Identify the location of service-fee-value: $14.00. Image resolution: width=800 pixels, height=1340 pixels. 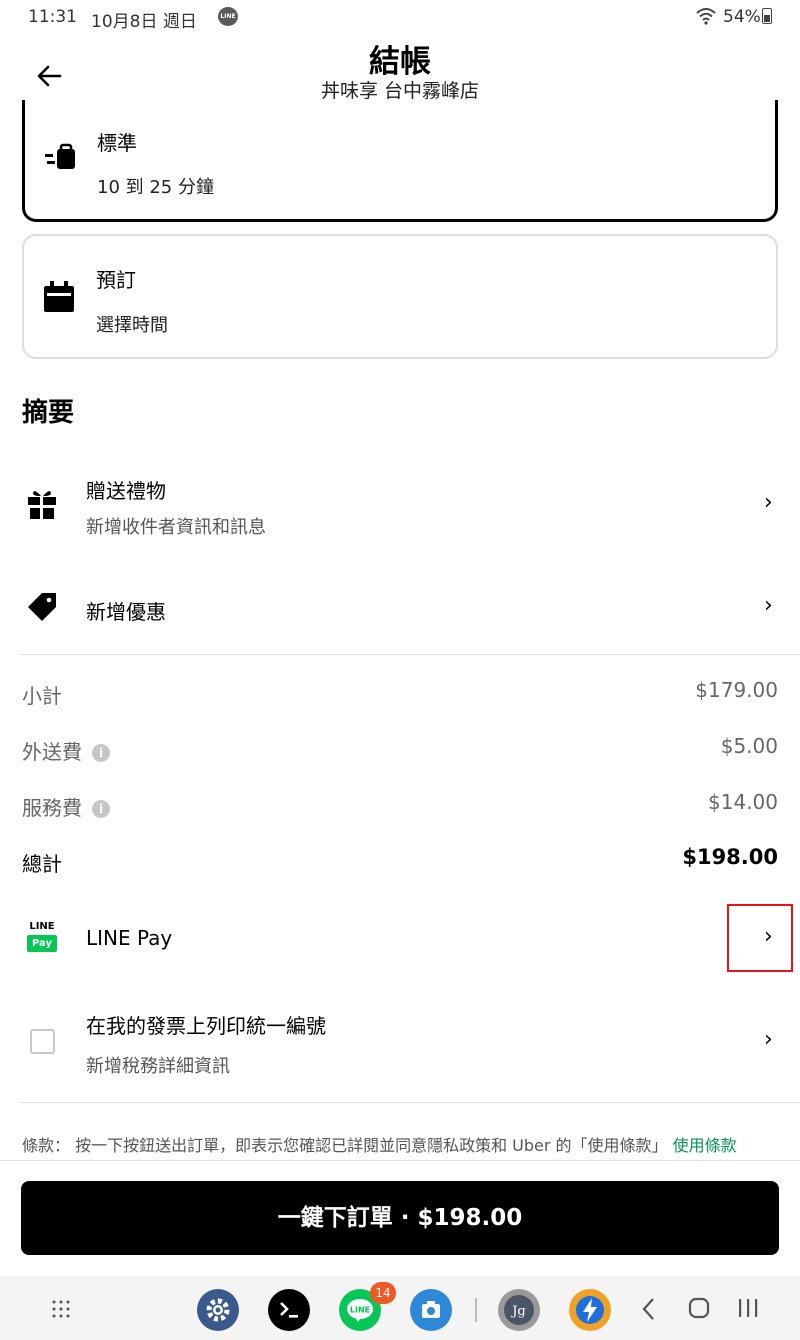
(743, 802).